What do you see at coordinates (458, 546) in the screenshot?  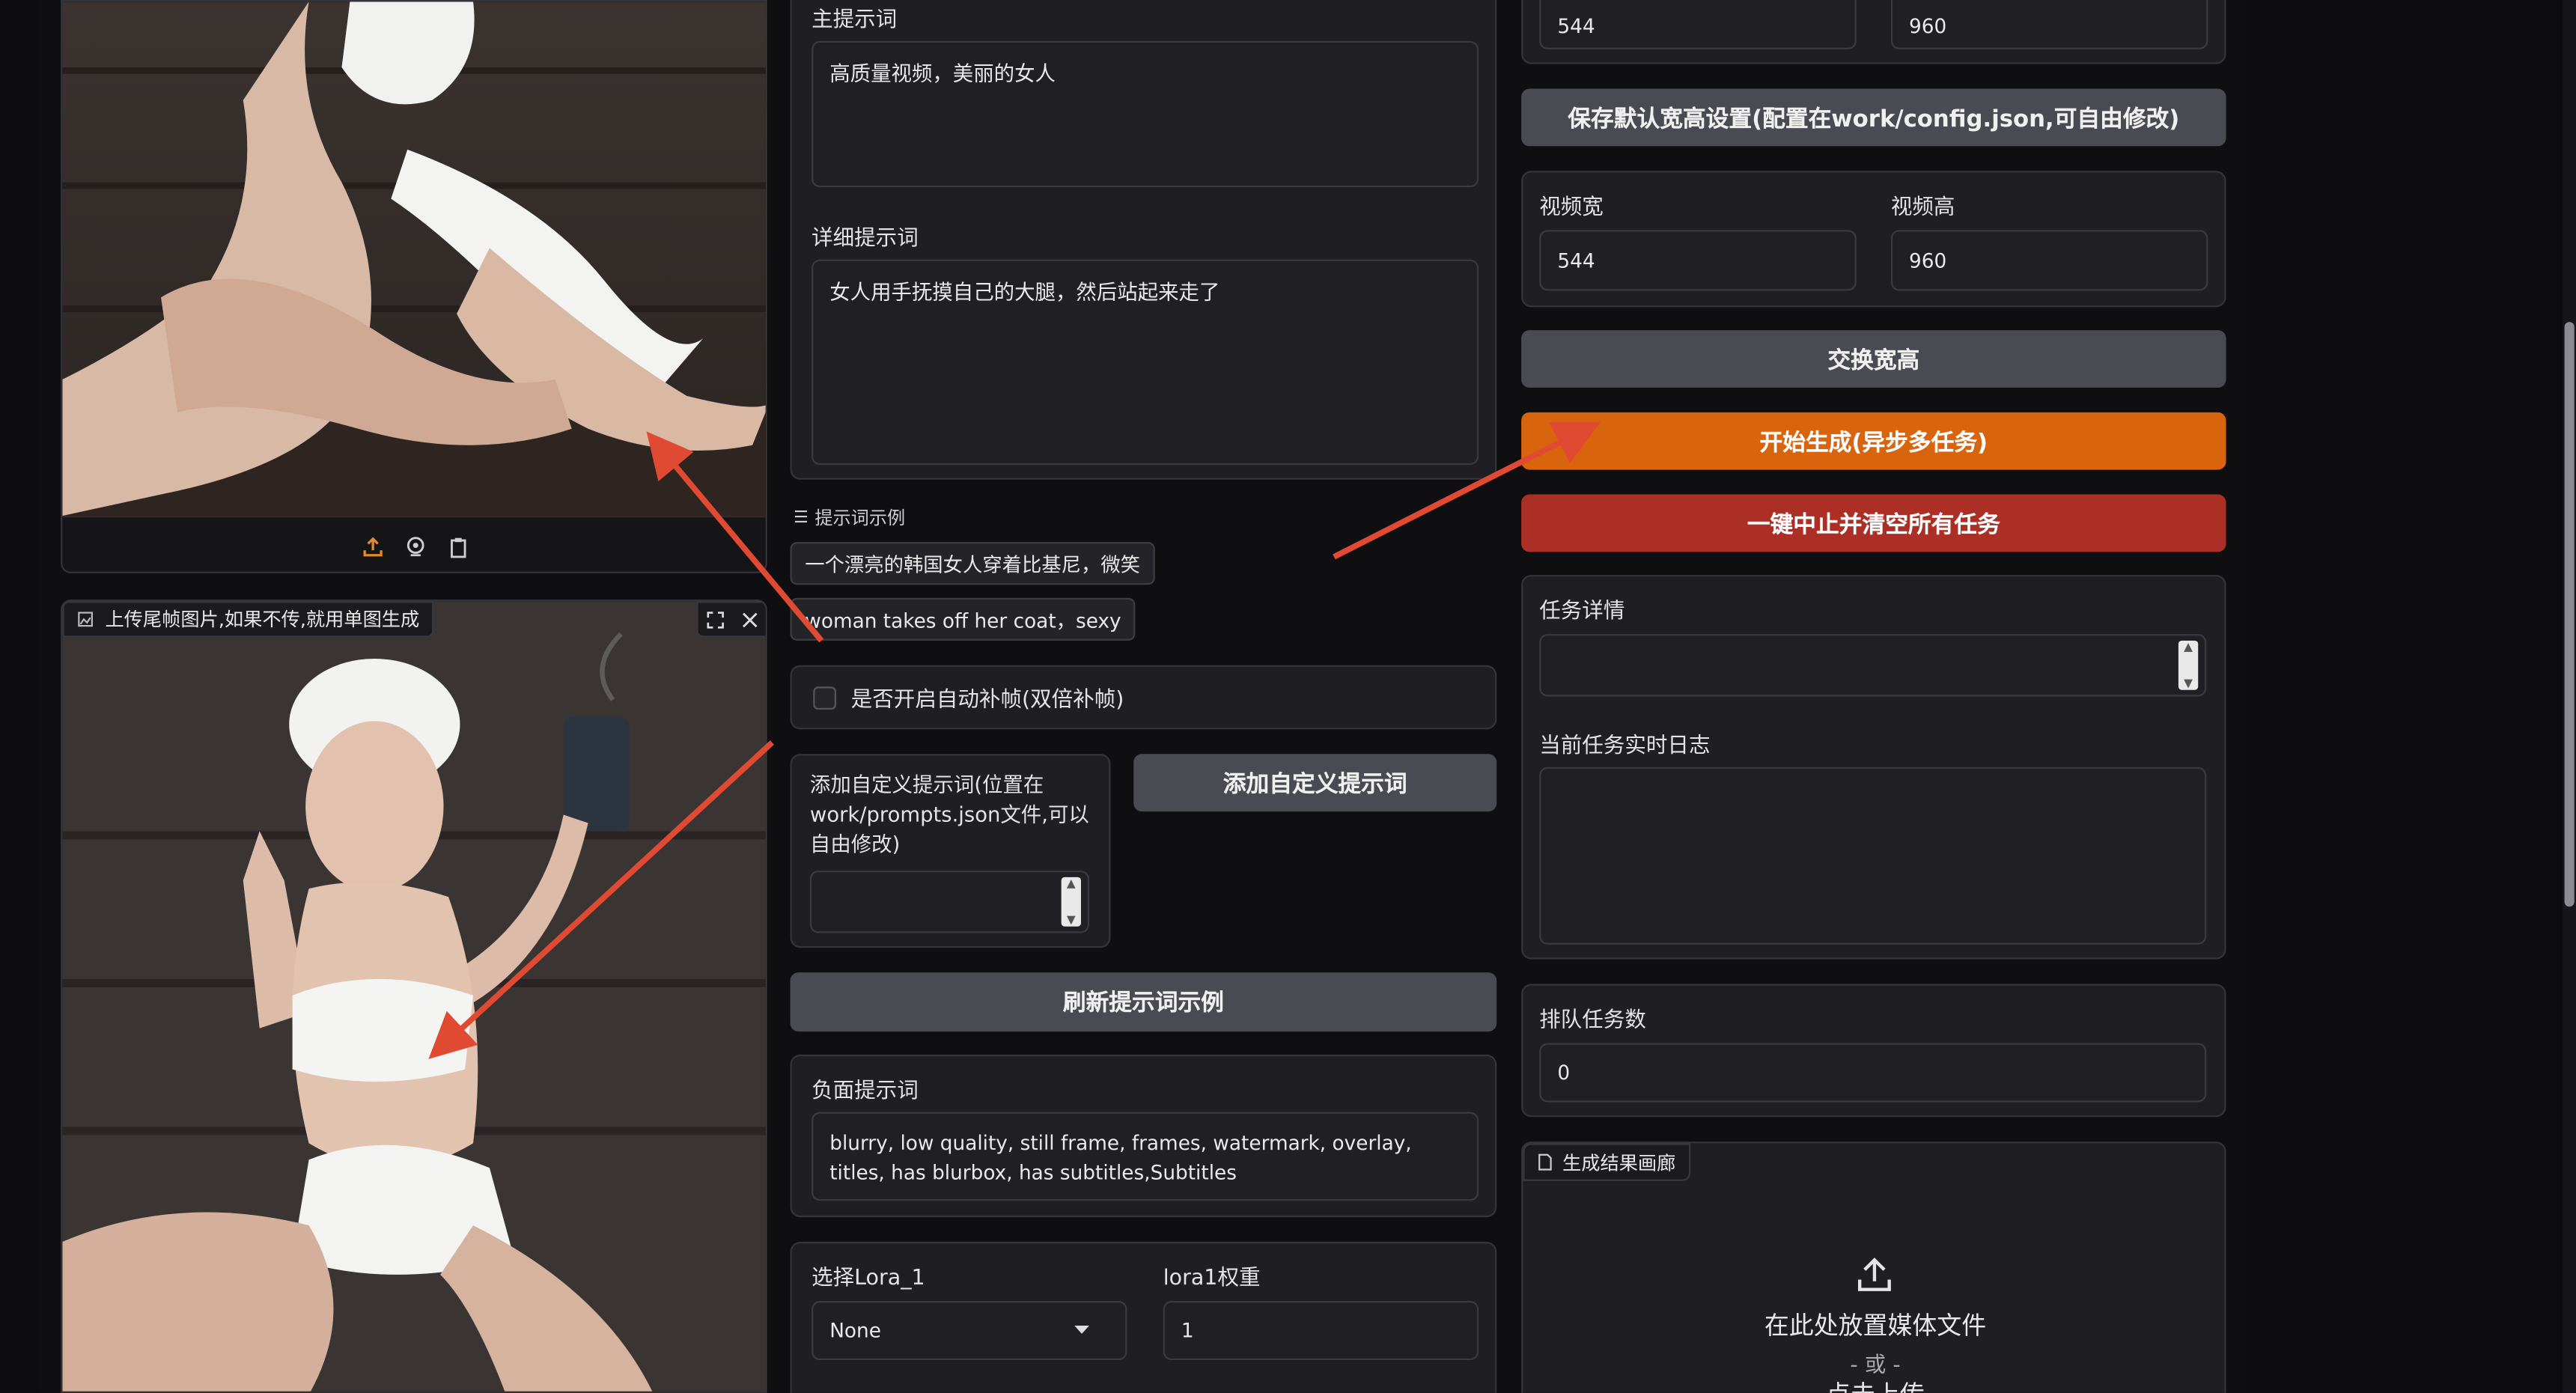 I see `clipboard-icon` at bounding box center [458, 546].